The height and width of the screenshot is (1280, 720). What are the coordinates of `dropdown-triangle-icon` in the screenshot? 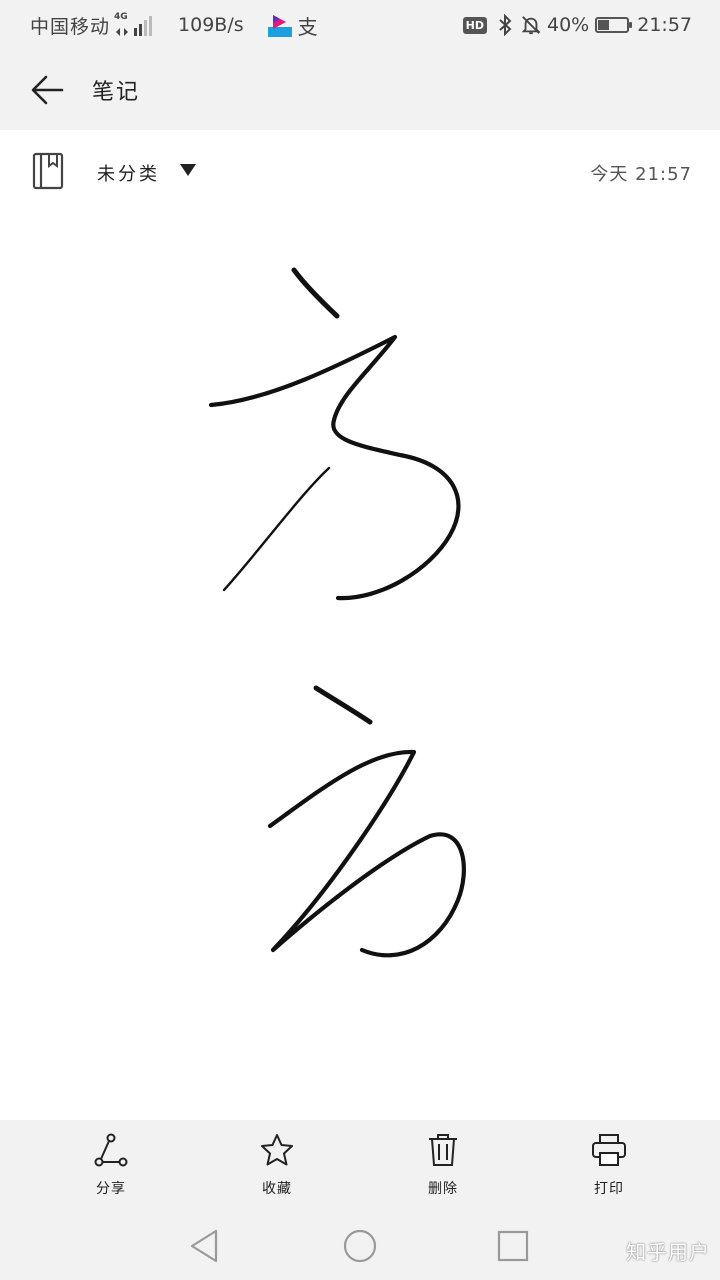 It's located at (188, 170).